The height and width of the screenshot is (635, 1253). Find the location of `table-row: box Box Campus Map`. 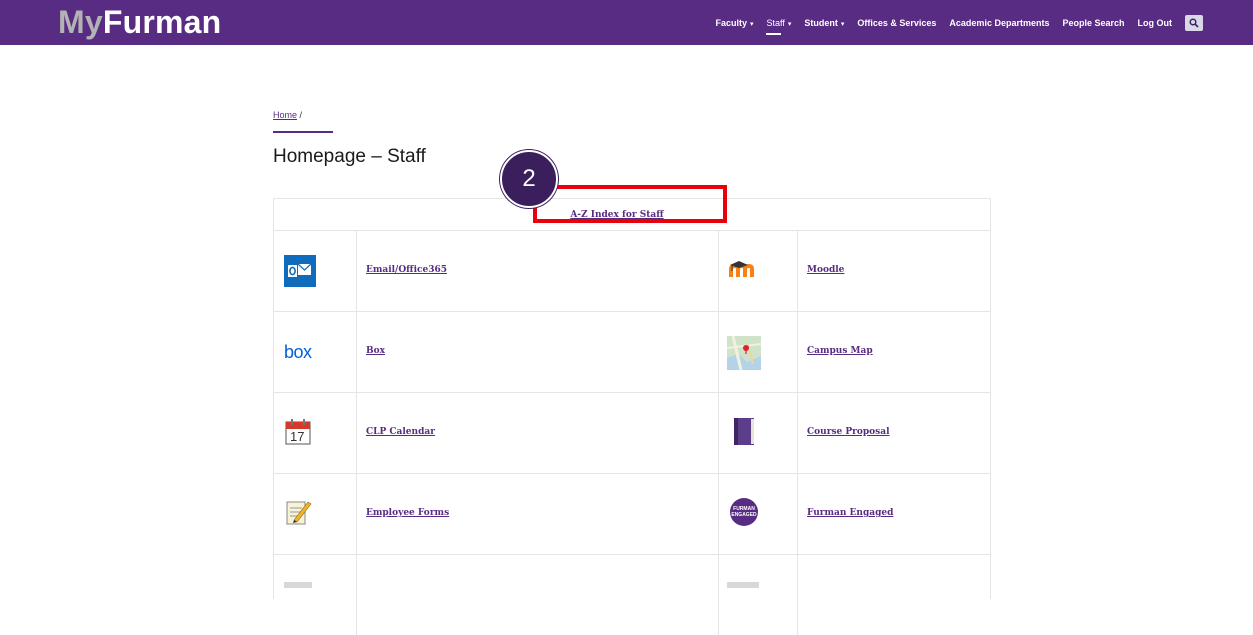

table-row: box Box Campus Map is located at coordinates (632, 352).